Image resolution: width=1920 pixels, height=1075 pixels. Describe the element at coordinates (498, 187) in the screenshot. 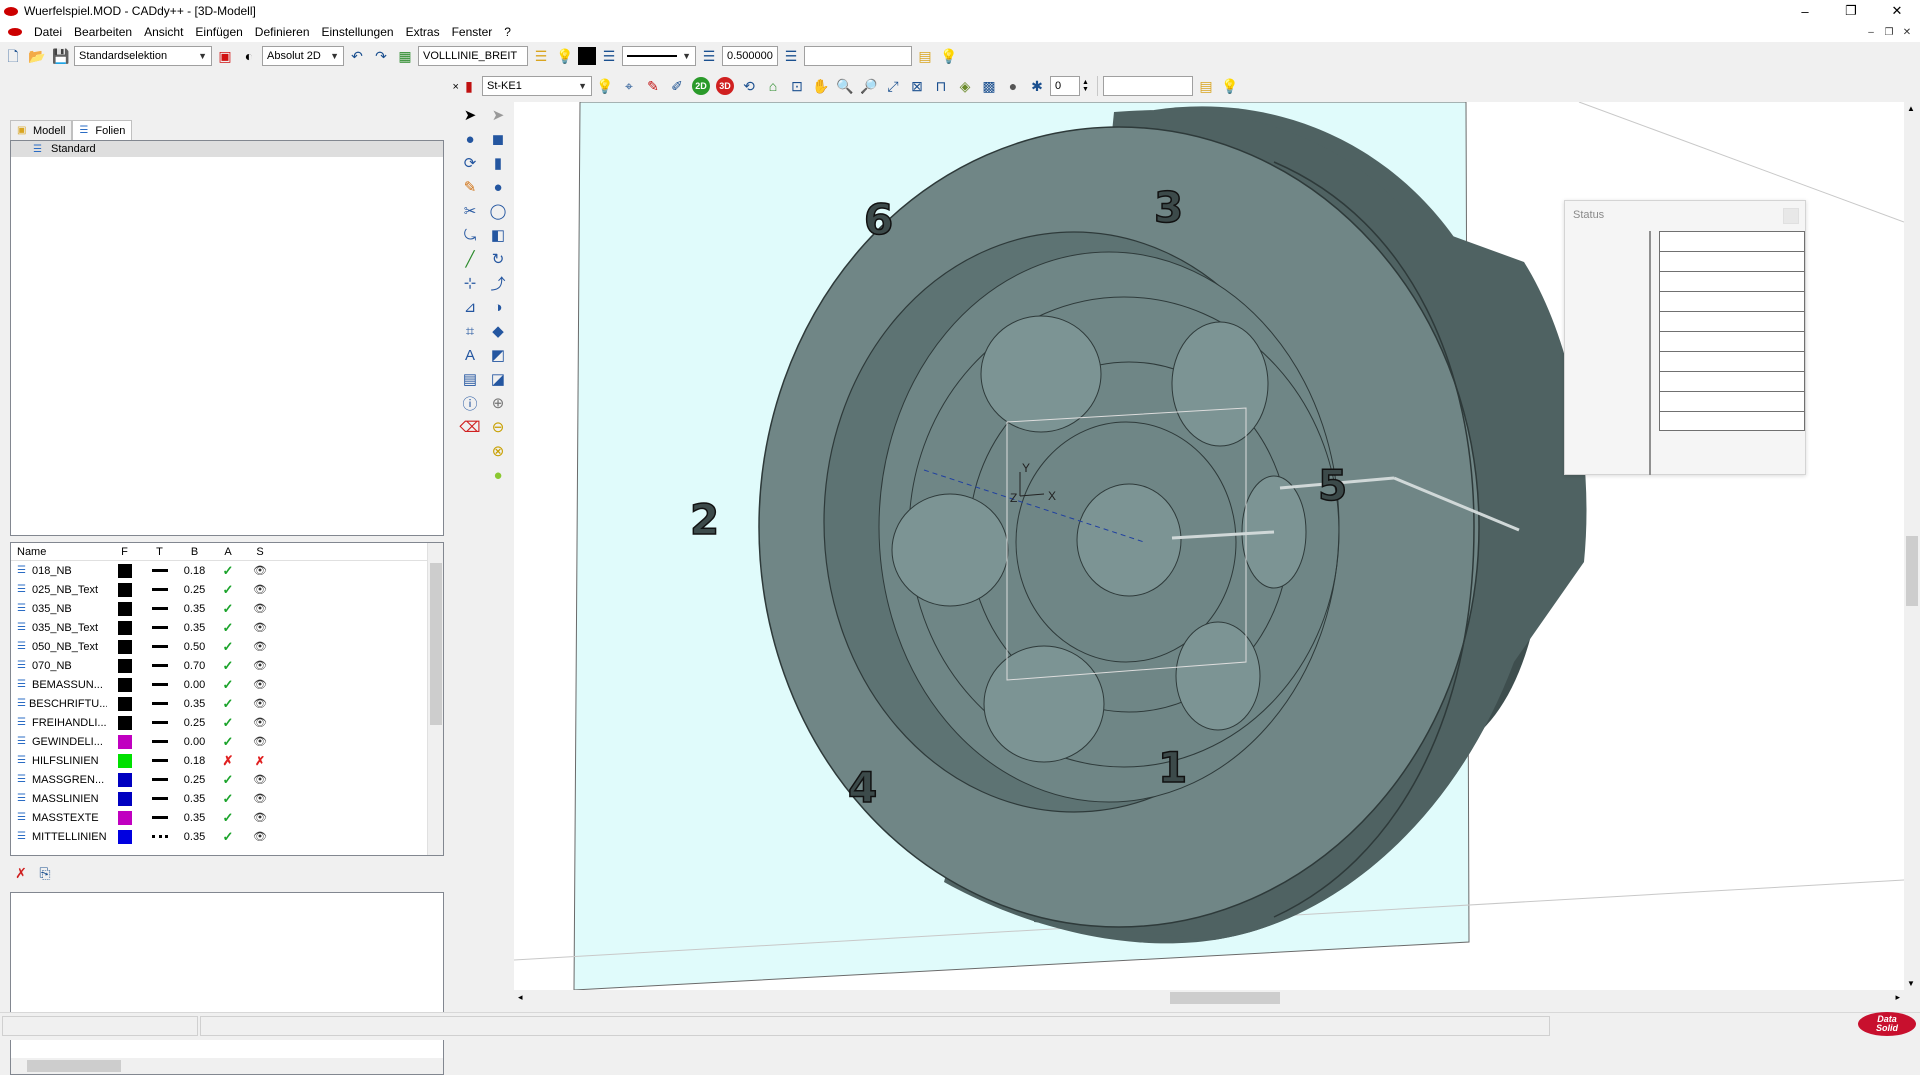

I see `sphere-solid-icon: ●` at that location.